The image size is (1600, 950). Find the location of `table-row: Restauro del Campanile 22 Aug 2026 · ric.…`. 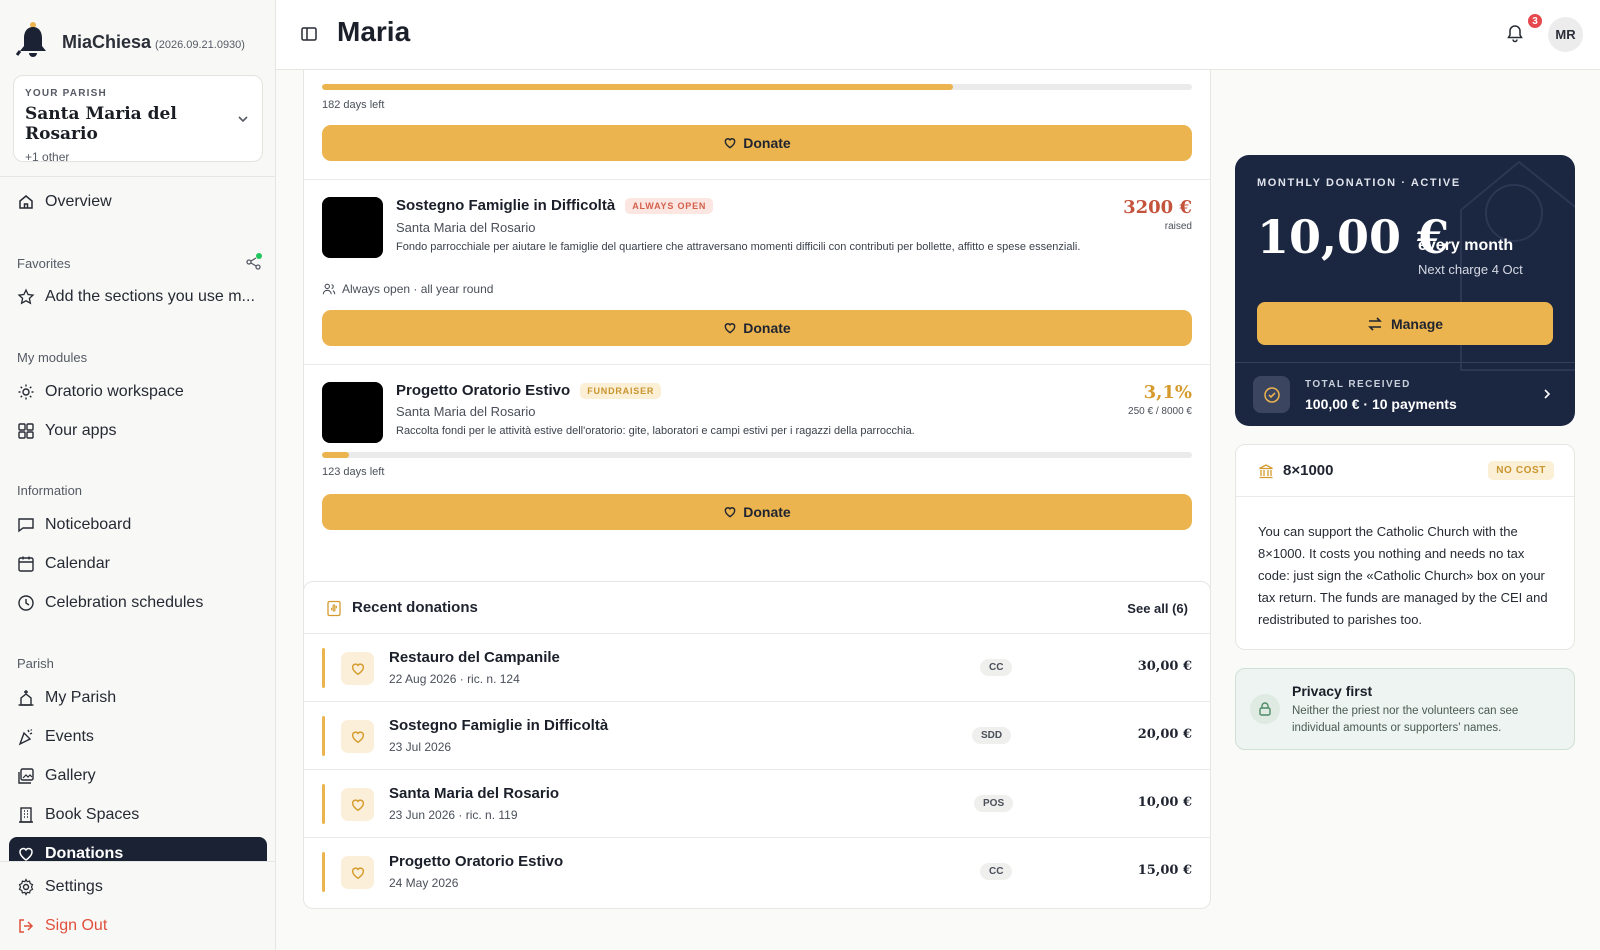

table-row: Restauro del Campanile 22 Aug 2026 · ric.… is located at coordinates (757, 668).